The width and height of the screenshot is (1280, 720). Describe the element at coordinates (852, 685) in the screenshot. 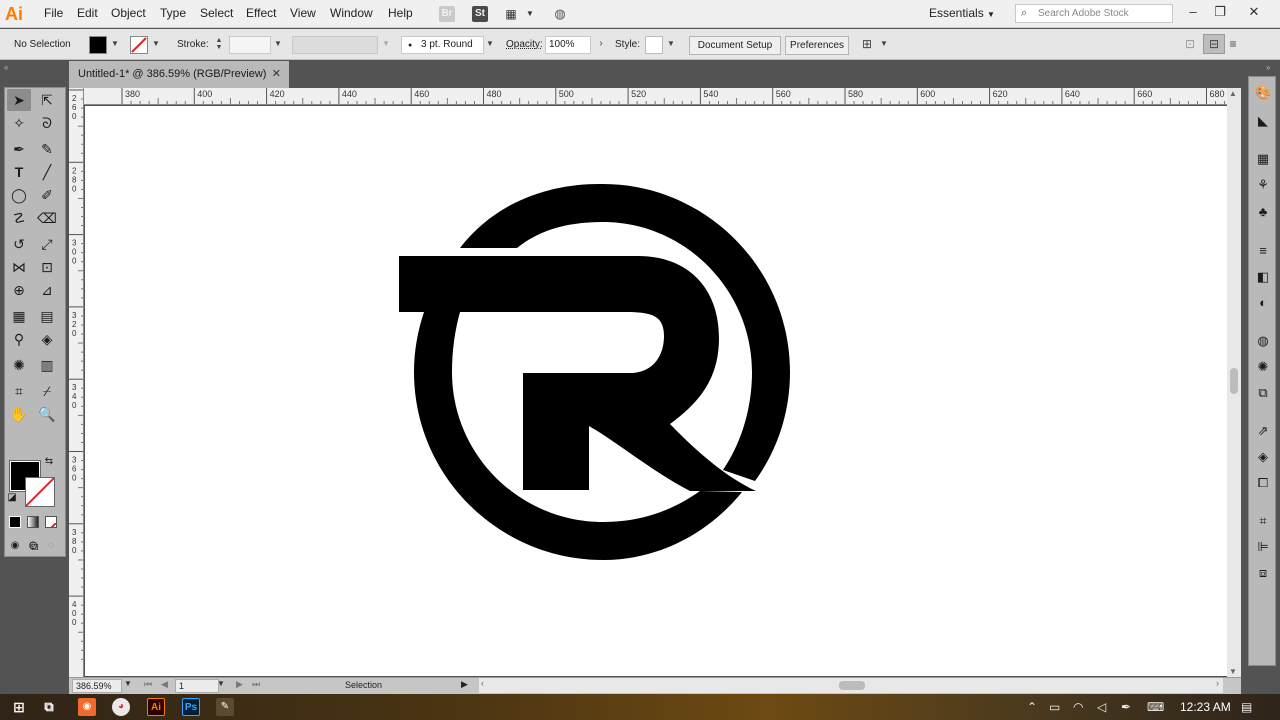

I see `horizontal-scroll-thumb` at that location.